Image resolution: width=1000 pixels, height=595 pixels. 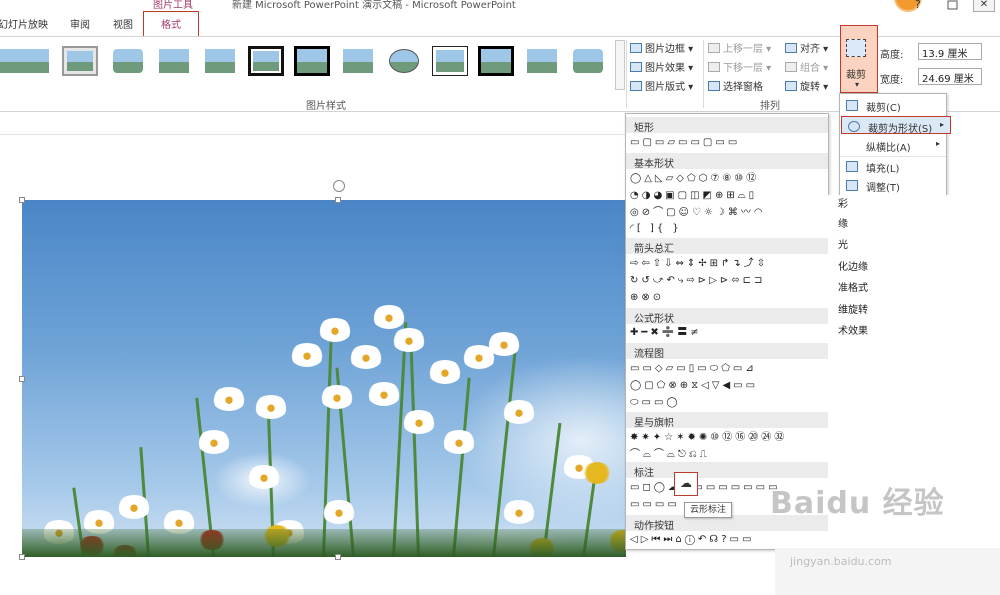 I want to click on fit-icon, so click(x=852, y=185).